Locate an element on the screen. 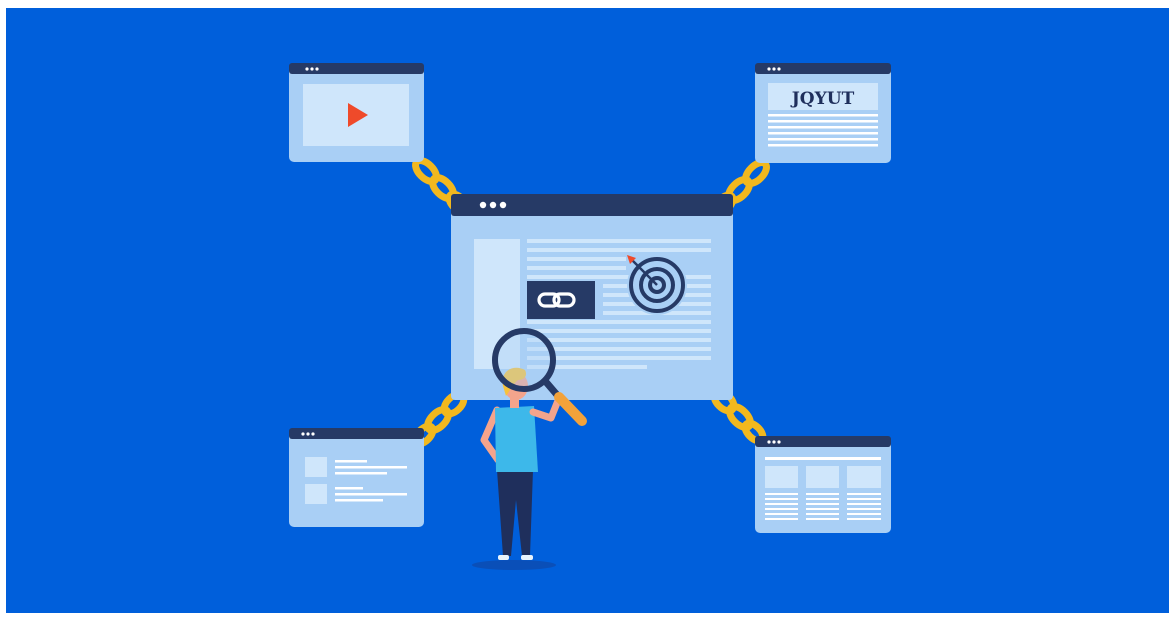 Image resolution: width=1175 pixels, height=617 pixels. article-headline: JQYUT is located at coordinates (822, 99).